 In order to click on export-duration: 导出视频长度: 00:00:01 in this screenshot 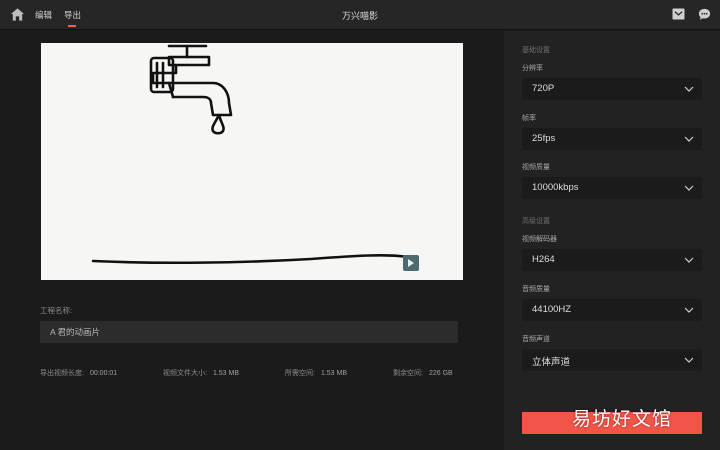, I will do `click(78, 373)`.